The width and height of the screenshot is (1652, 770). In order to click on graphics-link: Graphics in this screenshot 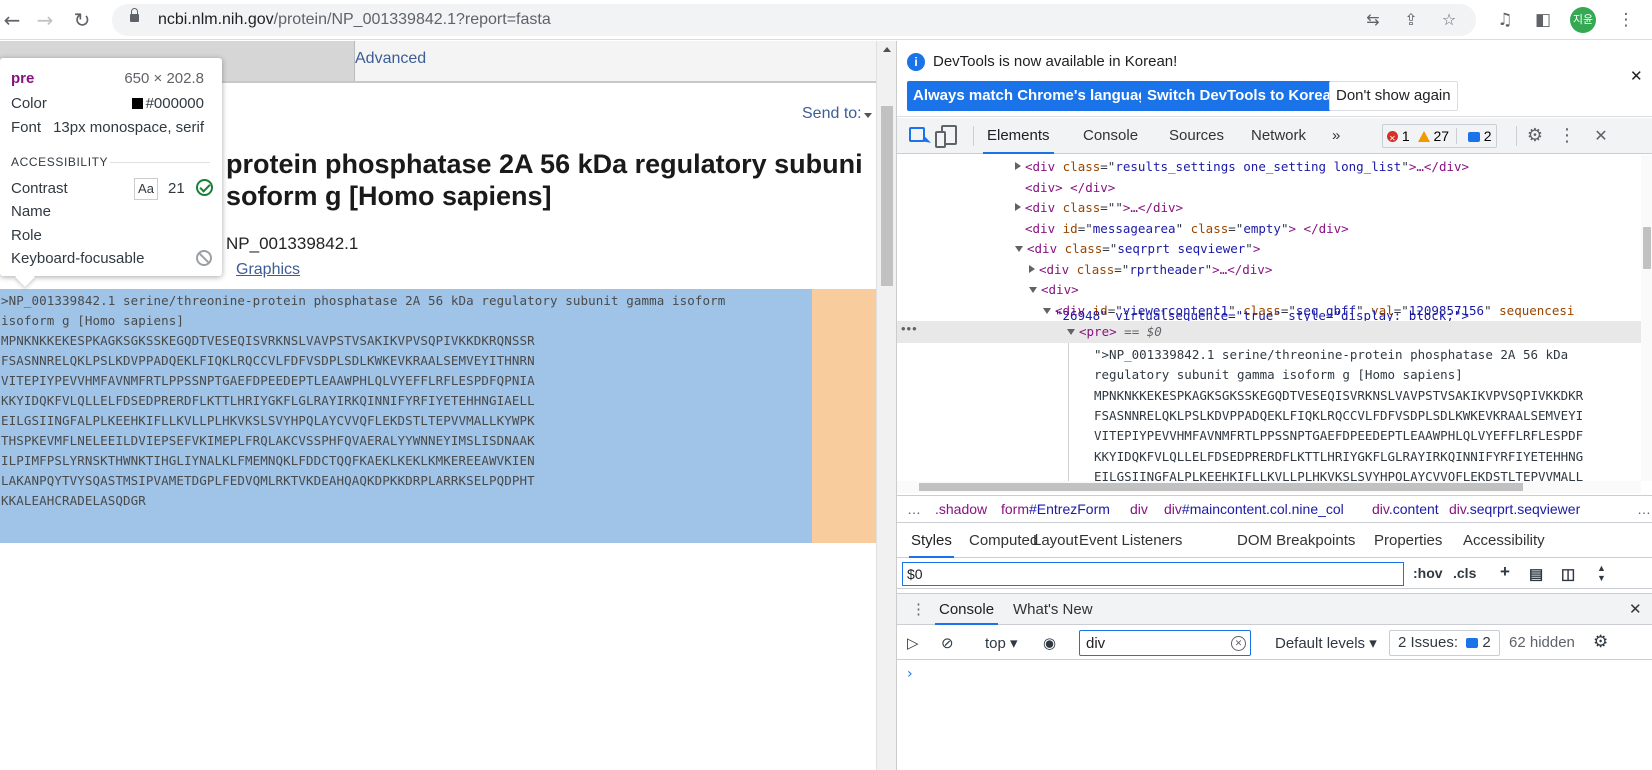, I will do `click(268, 270)`.